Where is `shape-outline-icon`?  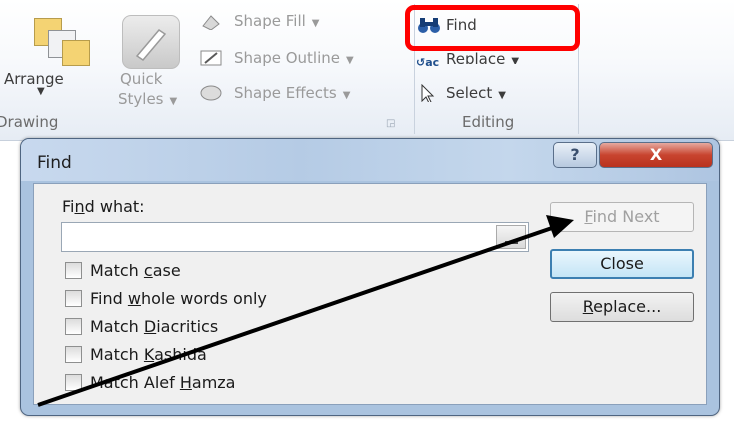 shape-outline-icon is located at coordinates (211, 58).